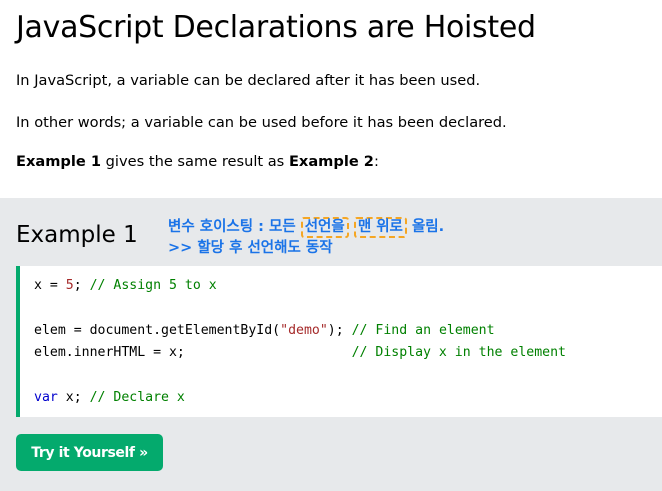 The image size is (662, 491). I want to click on comparison-text: gives the same result as, so click(195, 161).